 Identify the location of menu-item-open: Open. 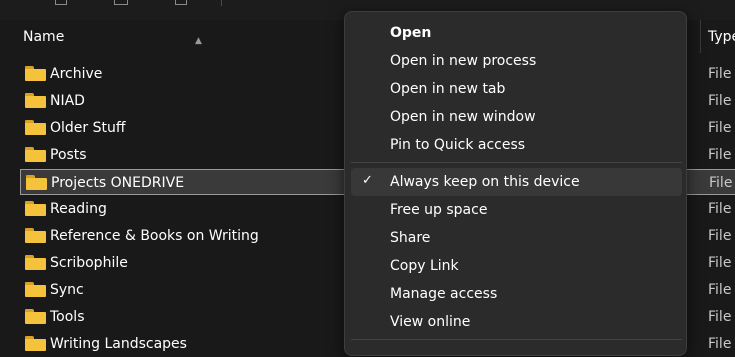
(516, 33).